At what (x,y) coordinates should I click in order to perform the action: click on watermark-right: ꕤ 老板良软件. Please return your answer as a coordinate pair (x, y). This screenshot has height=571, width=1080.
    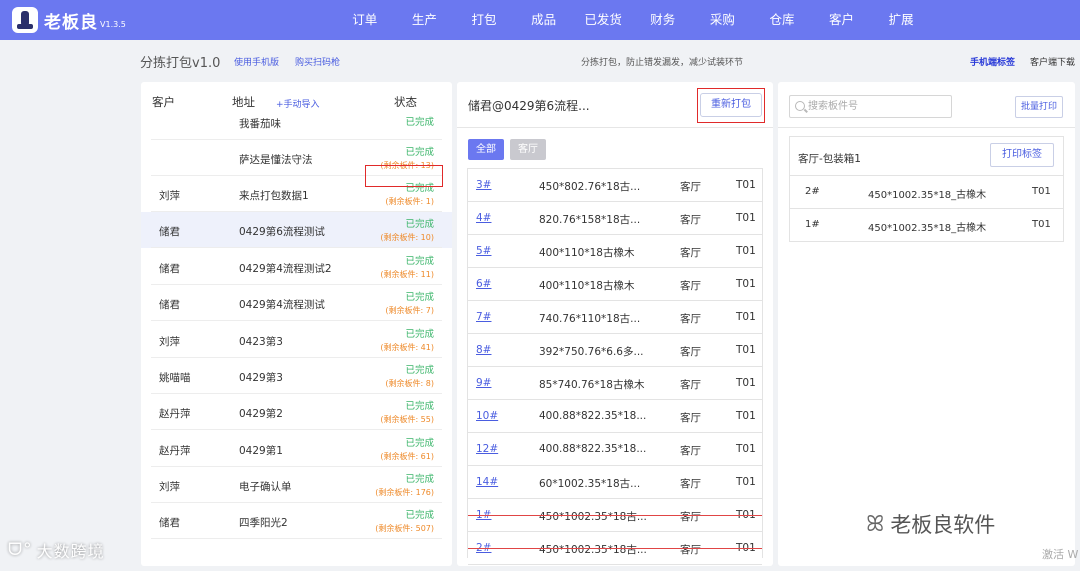
    Looking at the image, I should click on (930, 524).